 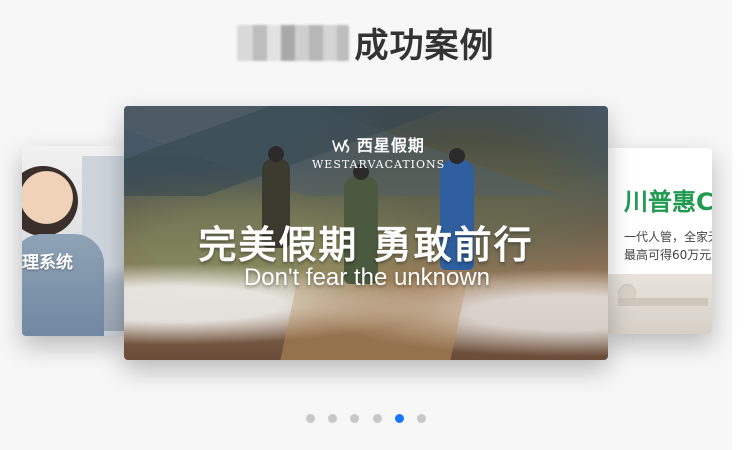 I want to click on section-title: 成功案例, so click(x=366, y=42).